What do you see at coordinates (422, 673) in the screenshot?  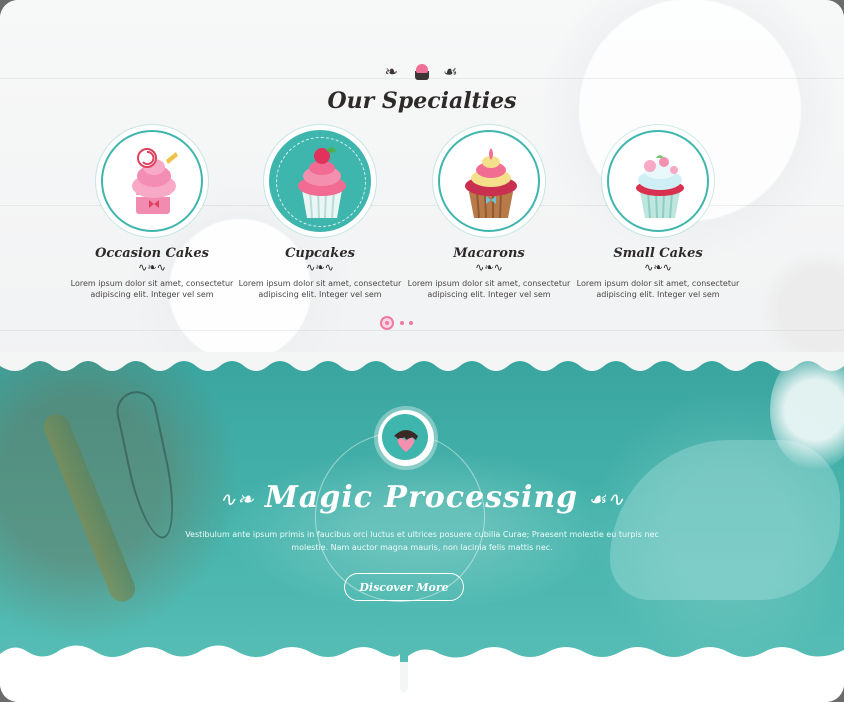 I see `icing-drip-bottom` at bounding box center [422, 673].